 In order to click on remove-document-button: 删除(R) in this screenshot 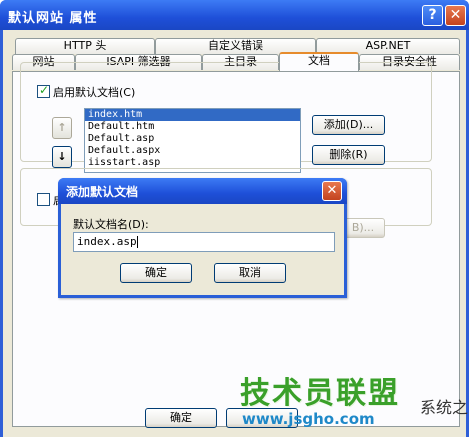, I will do `click(348, 155)`.